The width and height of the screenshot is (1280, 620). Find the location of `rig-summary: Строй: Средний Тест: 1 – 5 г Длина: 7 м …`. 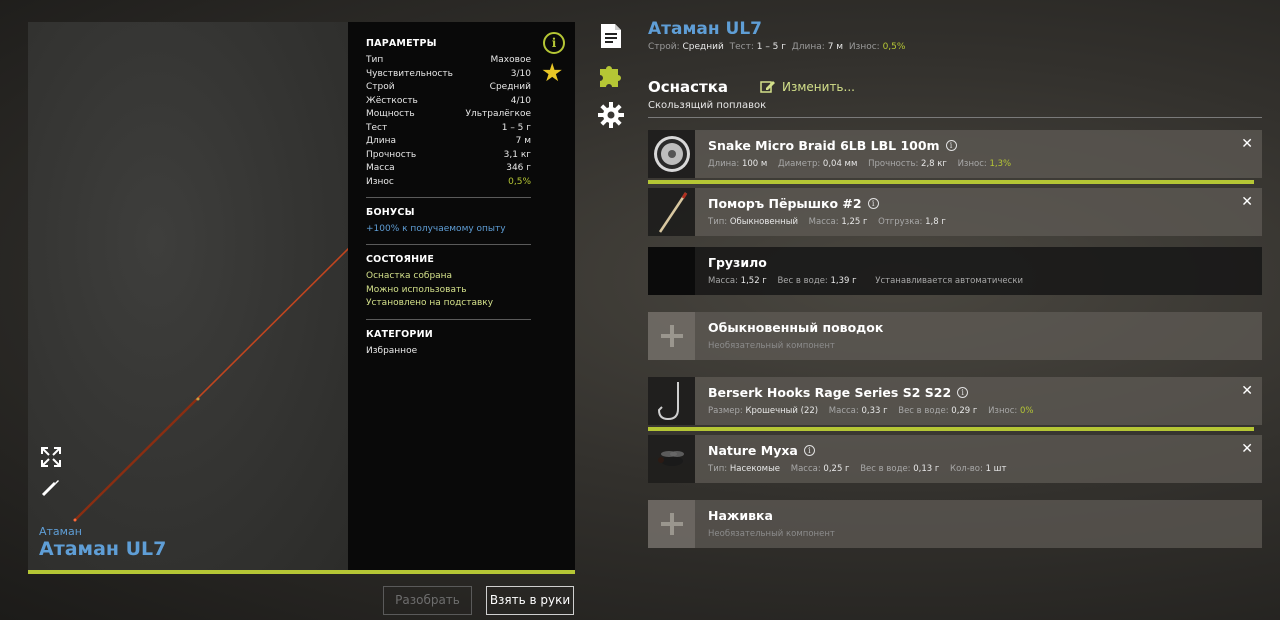

rig-summary: Строй: Средний Тест: 1 – 5 г Длина: 7 м … is located at coordinates (777, 47).